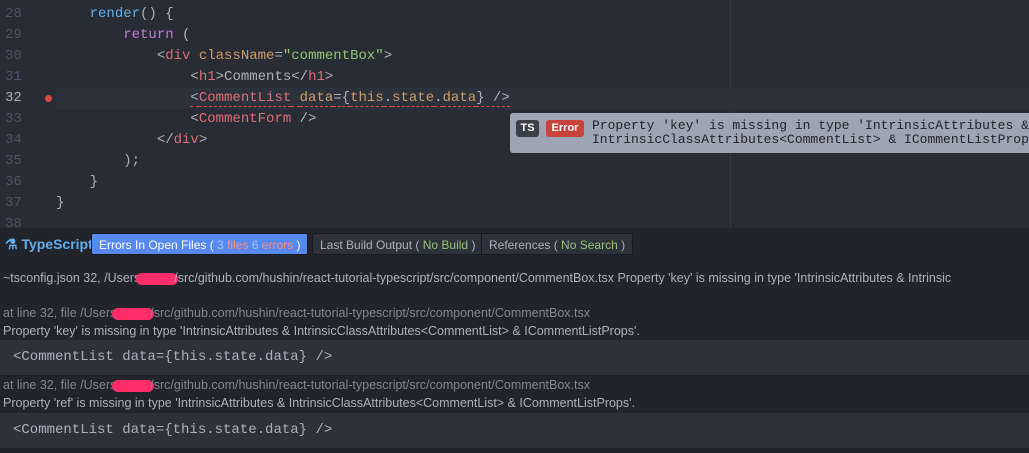 The height and width of the screenshot is (453, 1029). I want to click on line-number: 31, so click(20, 77).